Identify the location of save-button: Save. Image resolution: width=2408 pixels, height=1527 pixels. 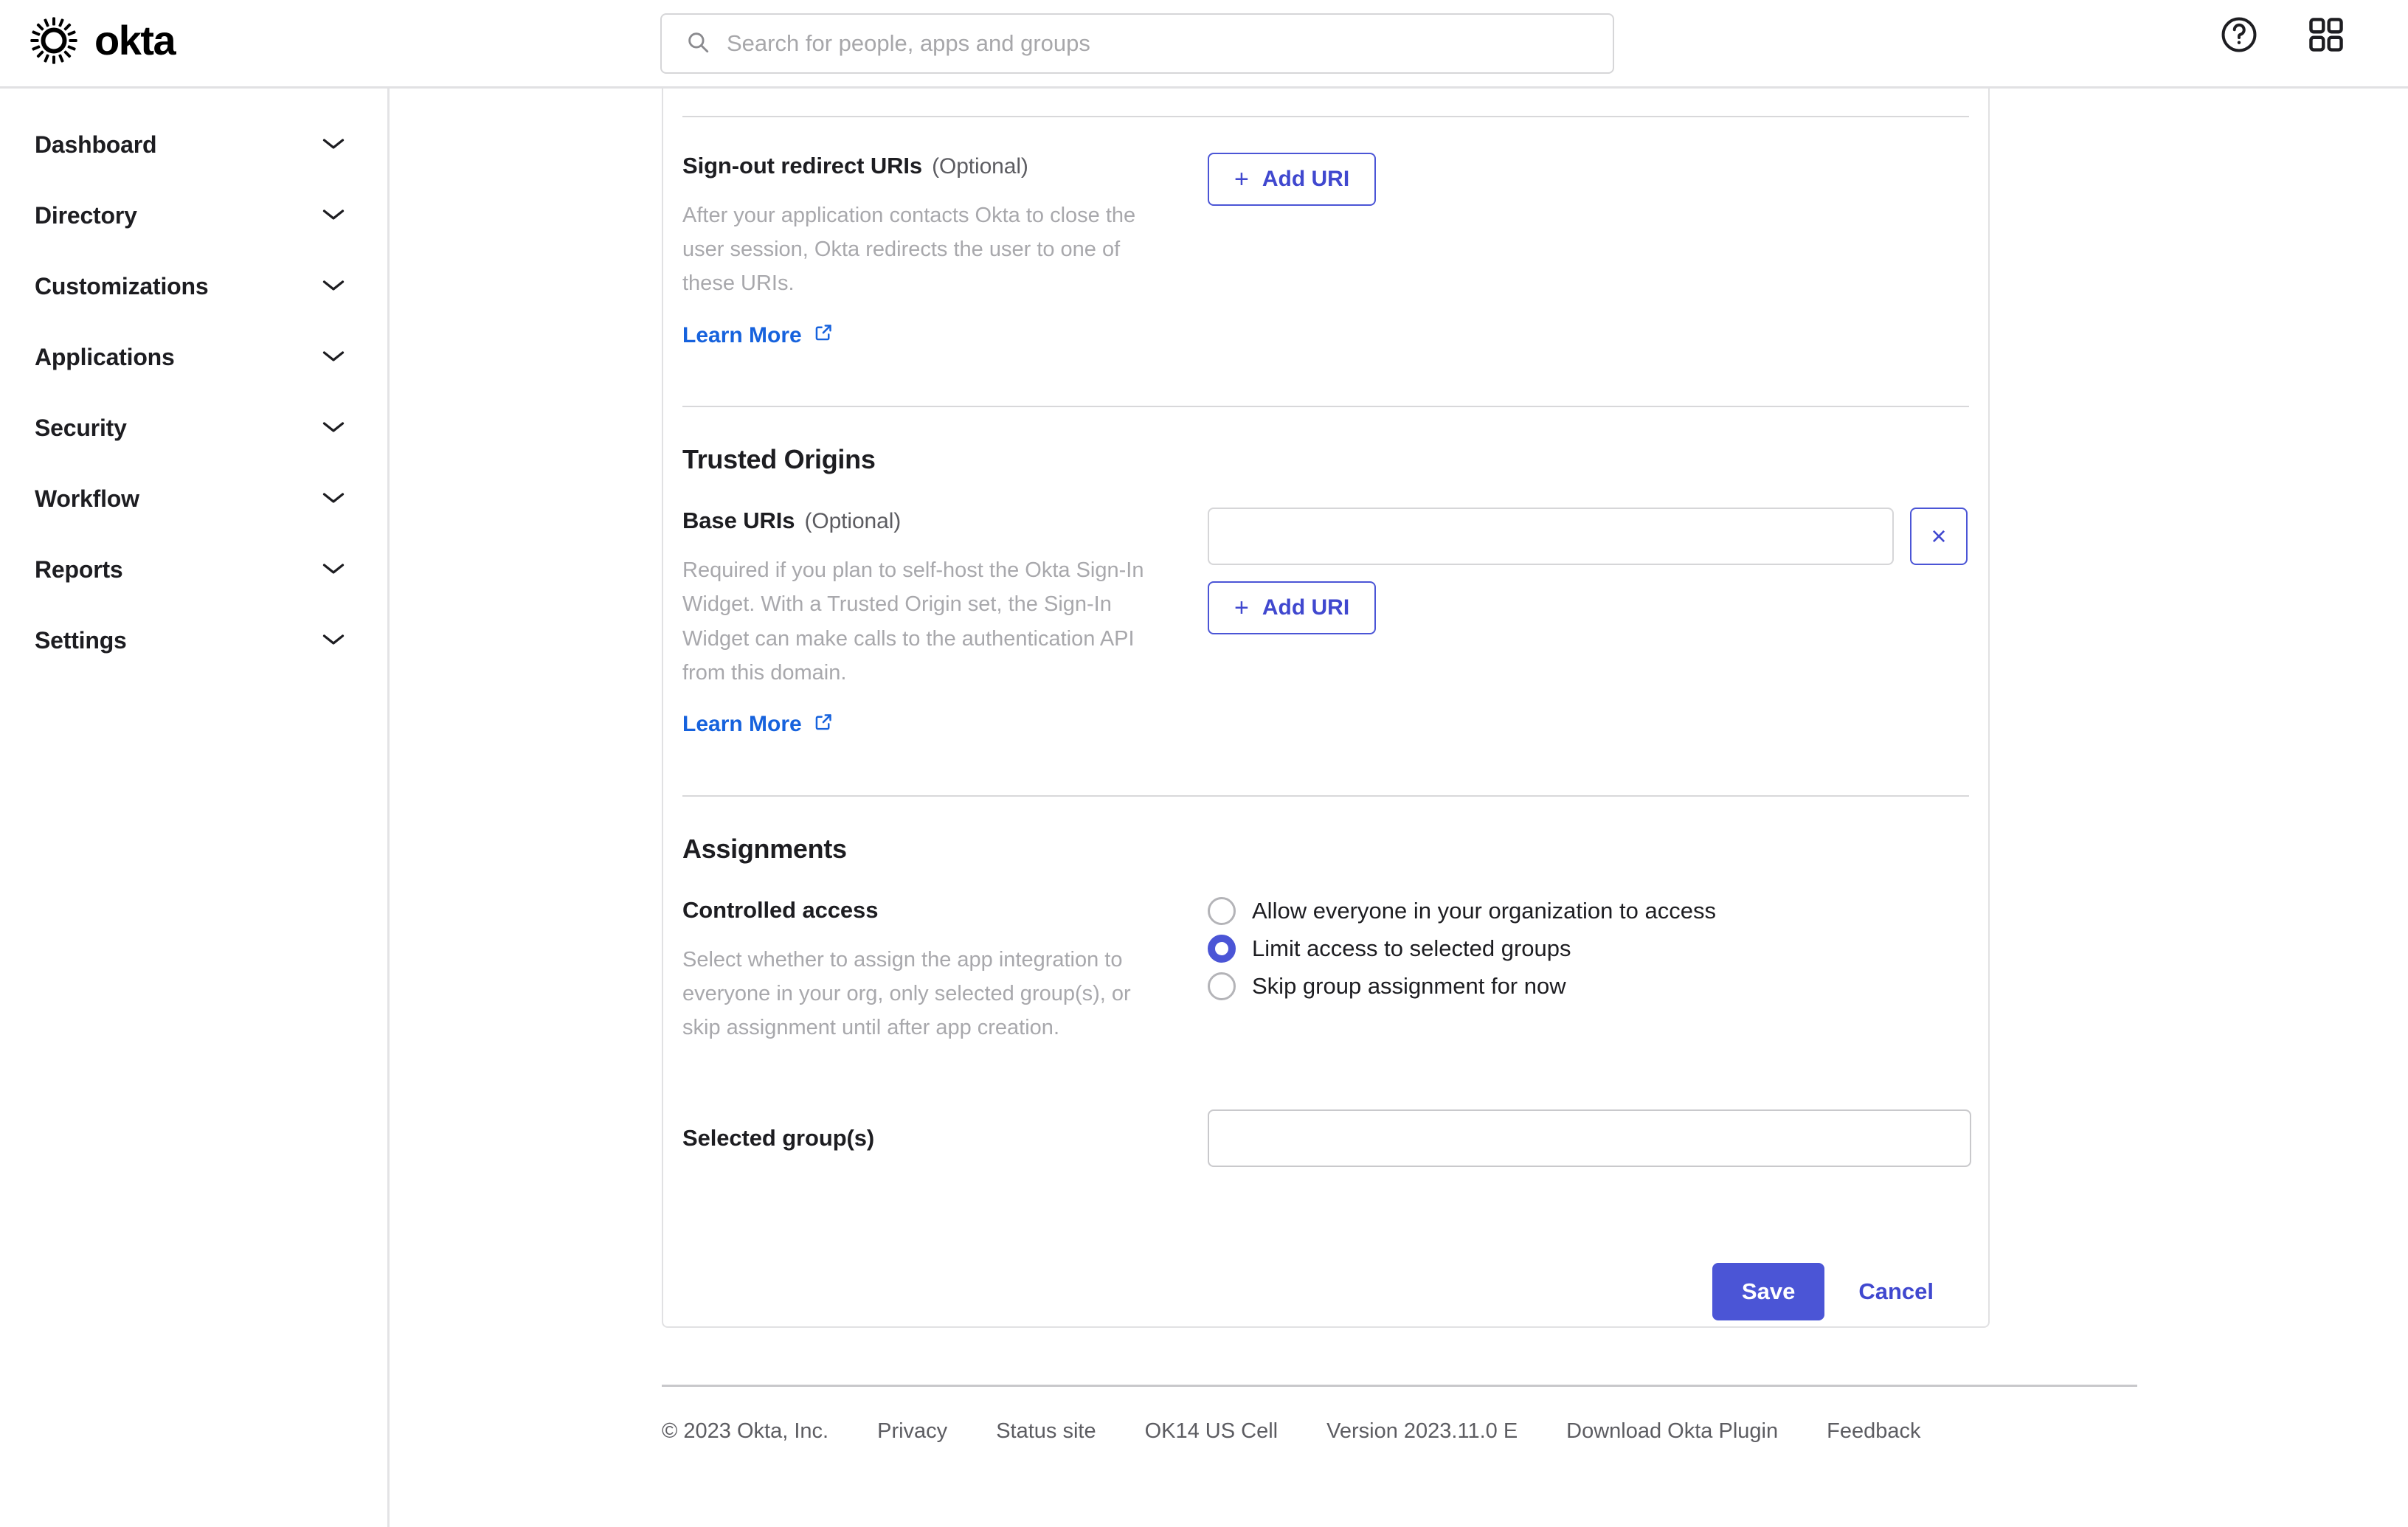
(1769, 1292).